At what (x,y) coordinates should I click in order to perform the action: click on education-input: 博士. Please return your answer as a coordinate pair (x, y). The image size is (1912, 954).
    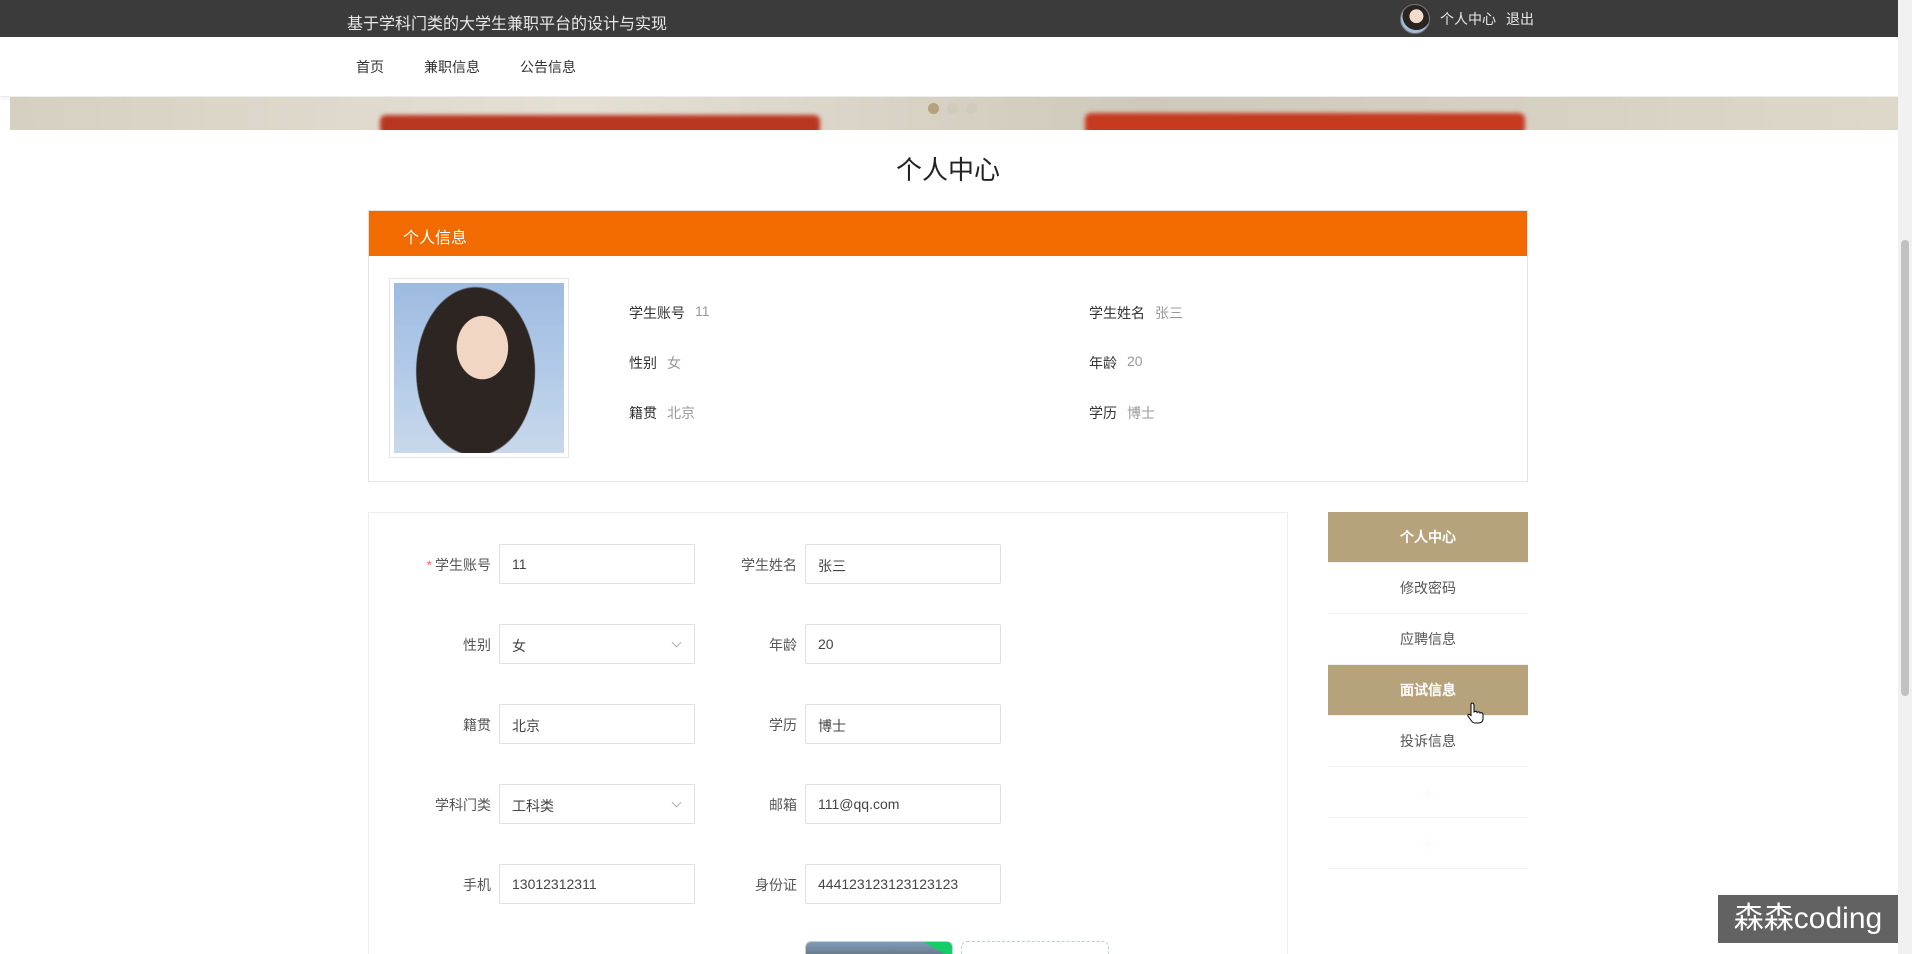
    Looking at the image, I should click on (903, 724).